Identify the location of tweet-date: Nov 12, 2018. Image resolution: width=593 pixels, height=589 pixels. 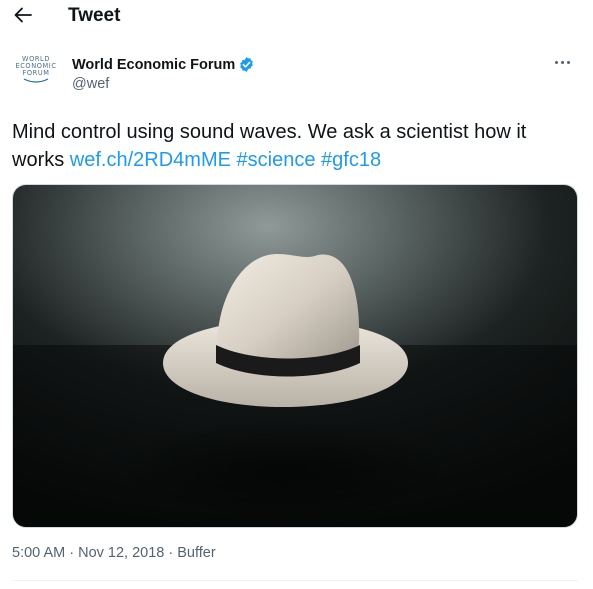
(121, 553).